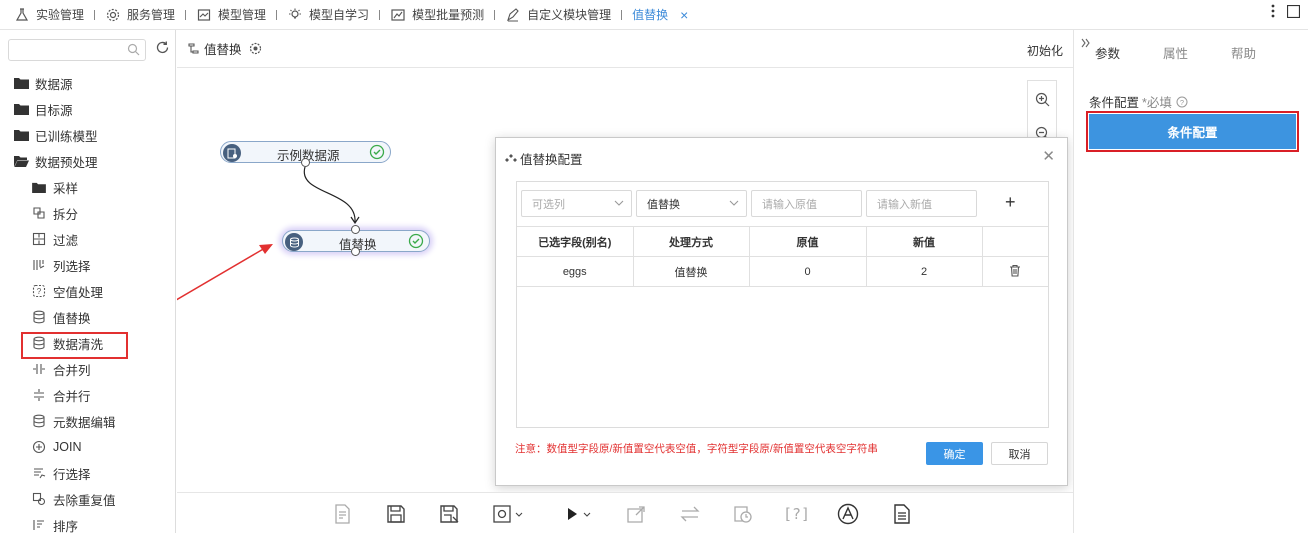  Describe the element at coordinates (88, 161) in the screenshot. I see `folder-data-preprocessing: 数据预处理` at that location.